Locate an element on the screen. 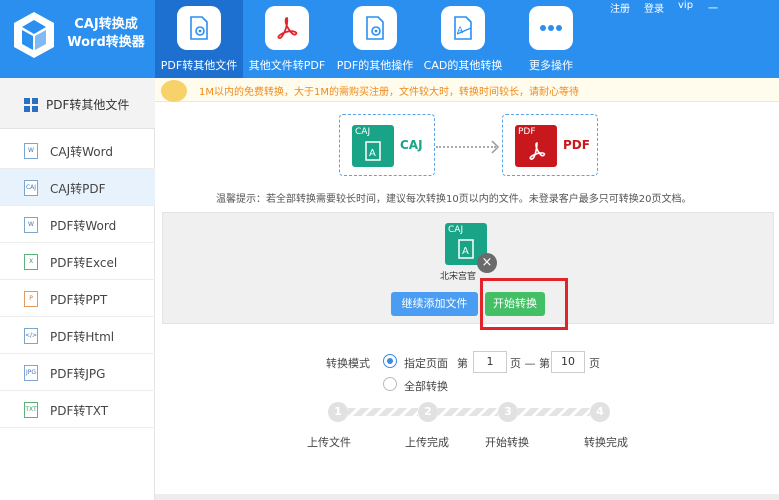 This screenshot has height=500, width=779. sidebar-item-label: PDF转Word is located at coordinates (83, 226).